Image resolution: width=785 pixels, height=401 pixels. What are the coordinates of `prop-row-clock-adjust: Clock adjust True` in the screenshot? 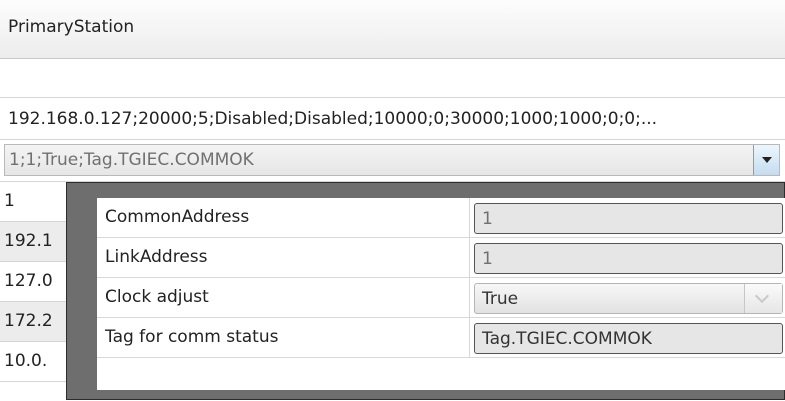 It's located at (441, 298).